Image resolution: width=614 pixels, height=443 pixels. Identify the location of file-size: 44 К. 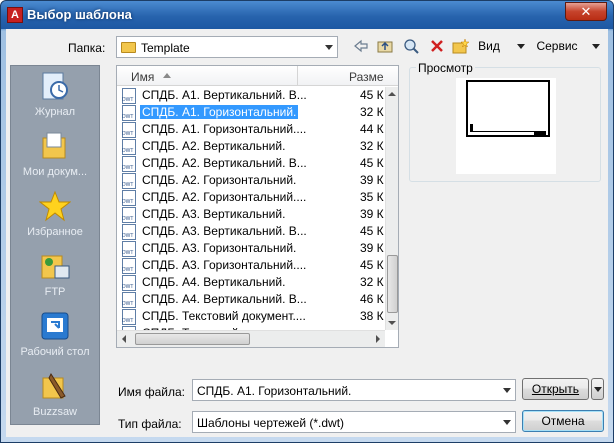
(372, 129).